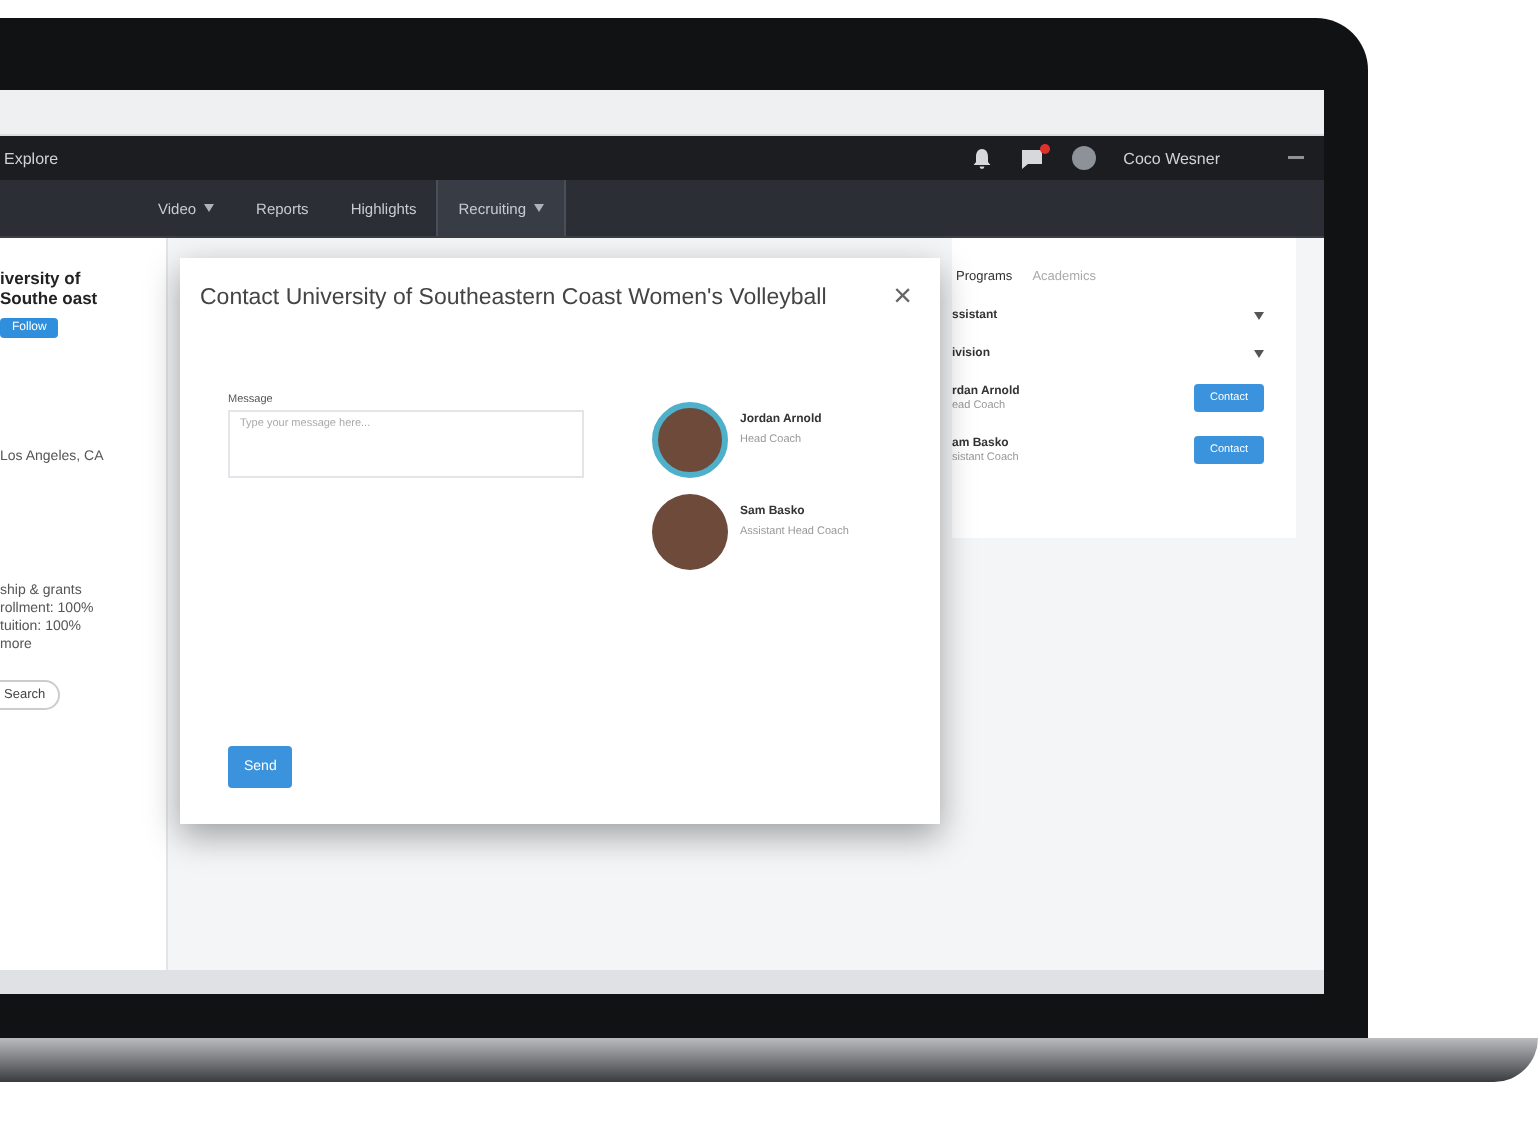 The height and width of the screenshot is (1124, 1538). Describe the element at coordinates (981, 158) in the screenshot. I see `bell-icon` at that location.